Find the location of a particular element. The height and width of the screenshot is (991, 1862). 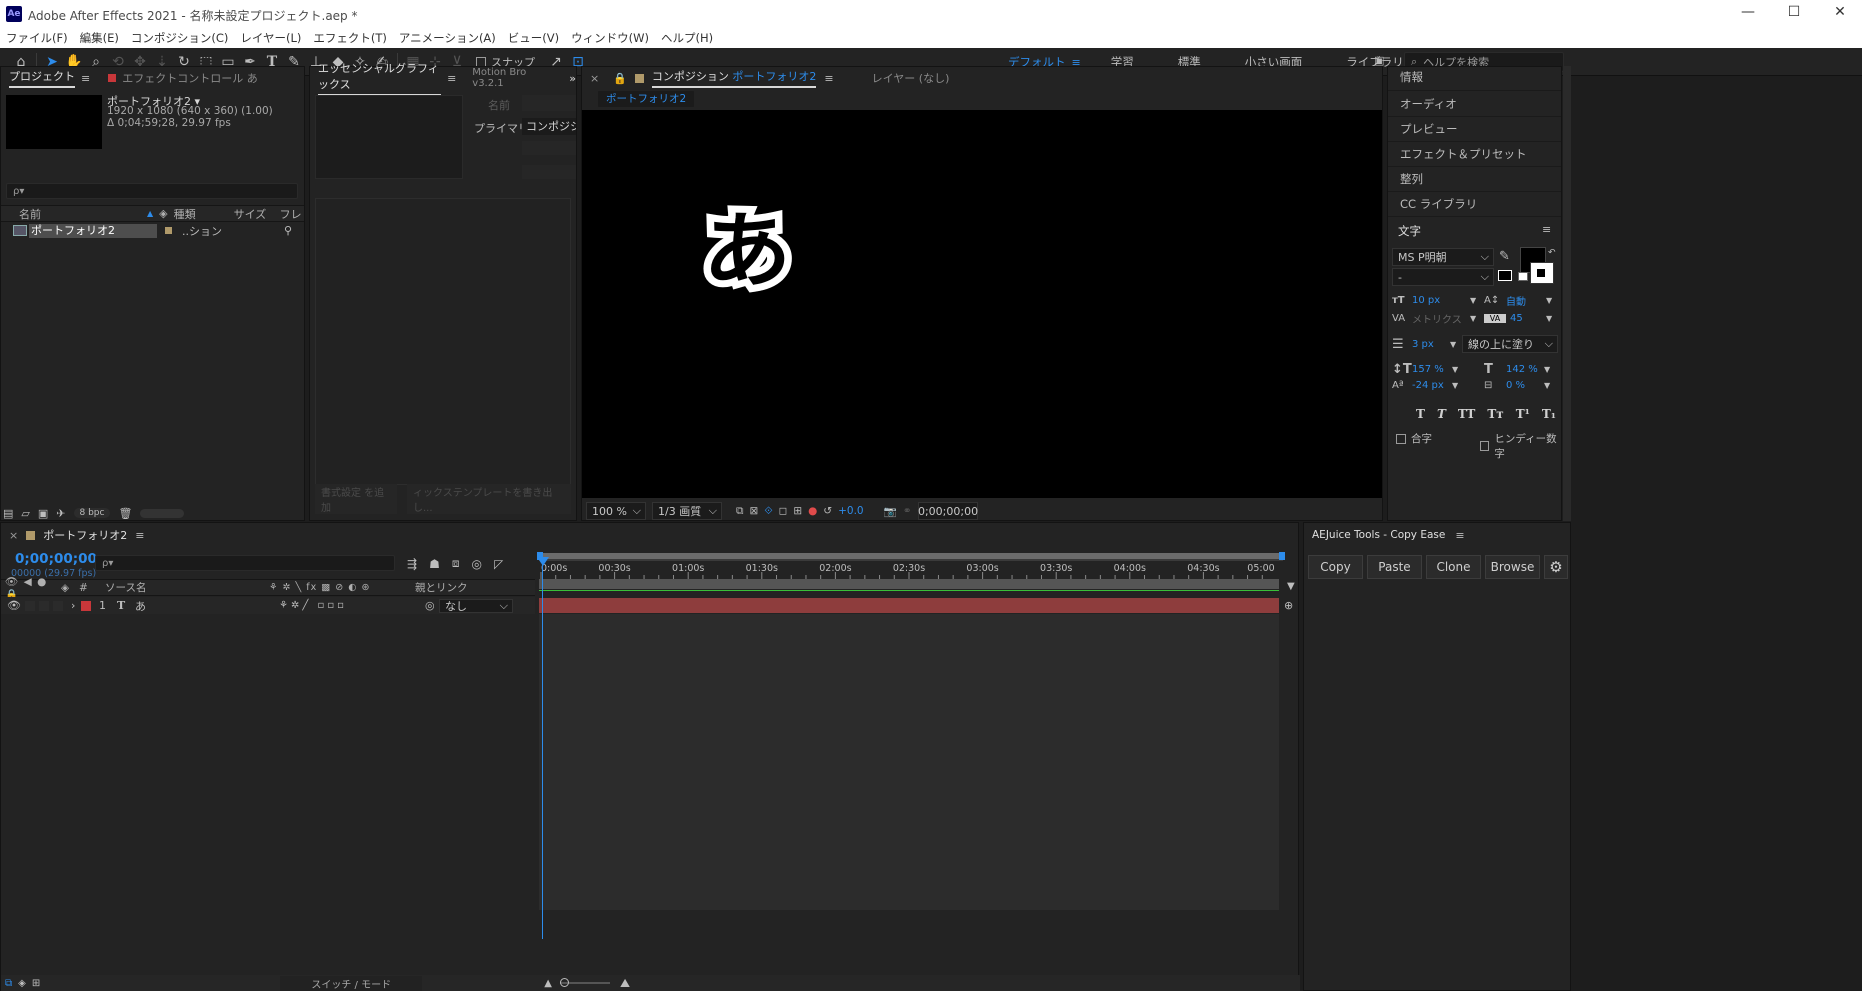

canvas-text-layer: あ is located at coordinates (747, 251).